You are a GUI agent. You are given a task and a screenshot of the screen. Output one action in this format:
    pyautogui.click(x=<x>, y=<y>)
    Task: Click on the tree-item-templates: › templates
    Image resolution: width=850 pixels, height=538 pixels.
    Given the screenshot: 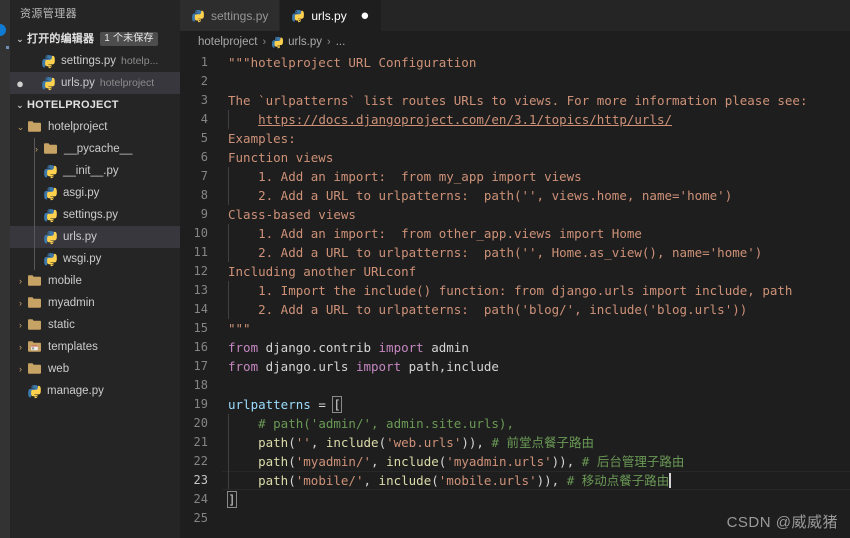 What is the action you would take?
    pyautogui.click(x=95, y=347)
    